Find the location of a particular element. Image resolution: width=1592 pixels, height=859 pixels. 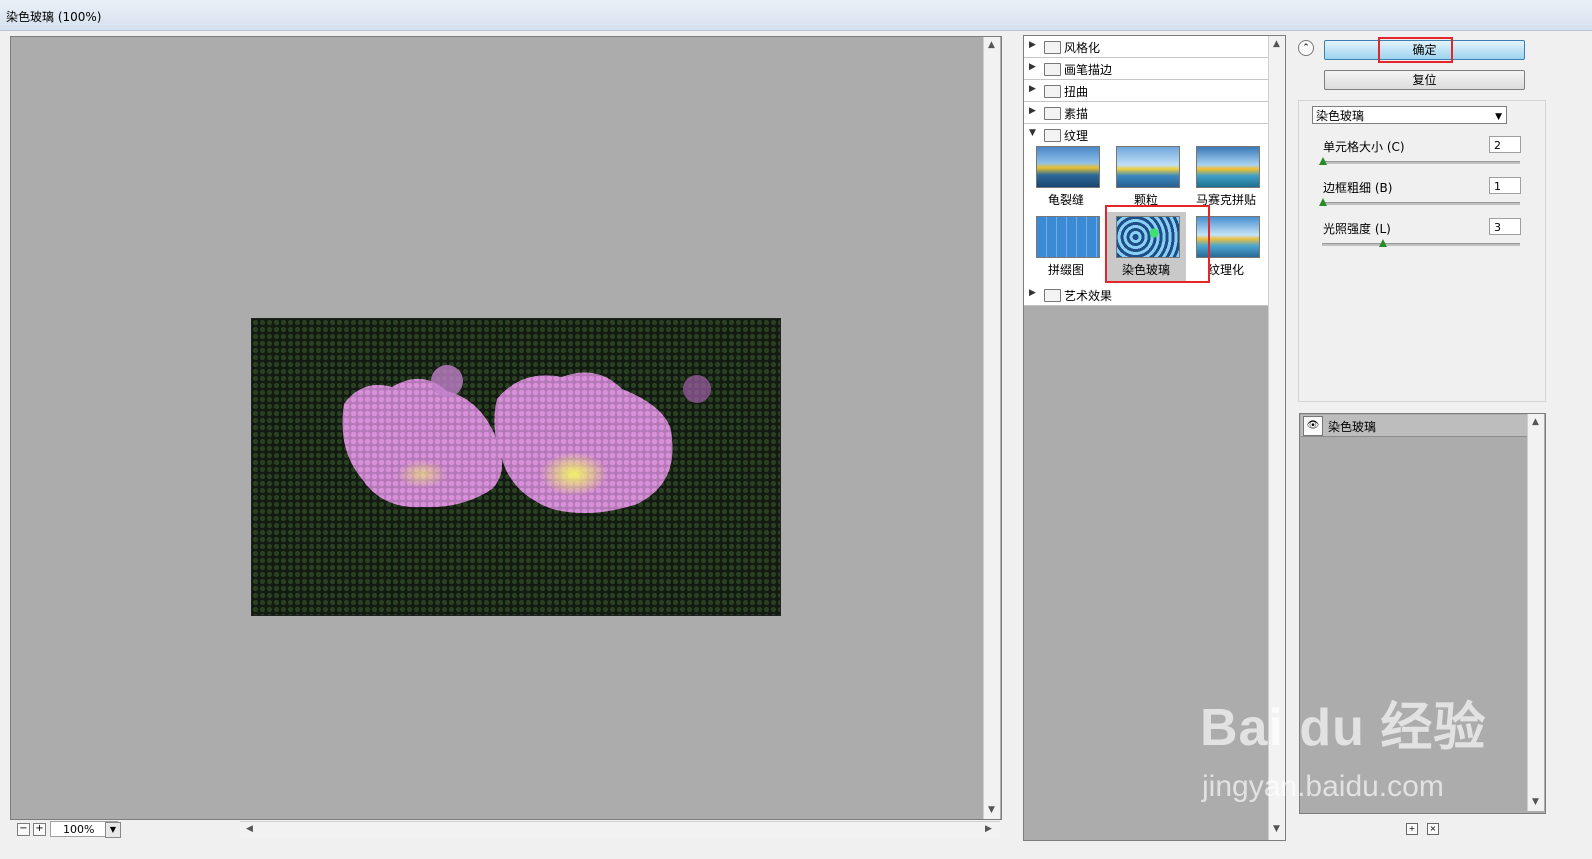

zoom-out-button: − is located at coordinates (23, 829).